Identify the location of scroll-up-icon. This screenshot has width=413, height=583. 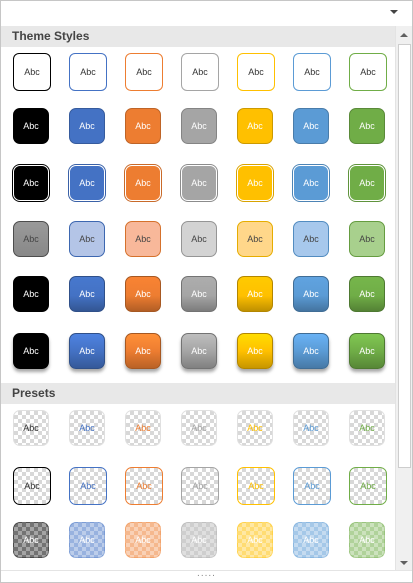
(404, 35).